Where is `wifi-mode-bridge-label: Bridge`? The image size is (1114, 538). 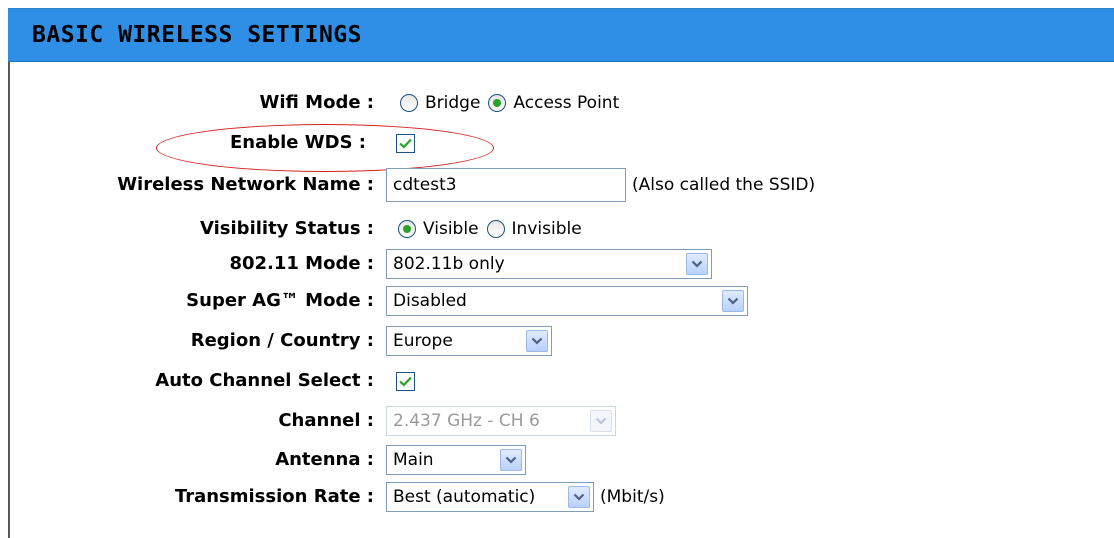
wifi-mode-bridge-label: Bridge is located at coordinates (452, 103).